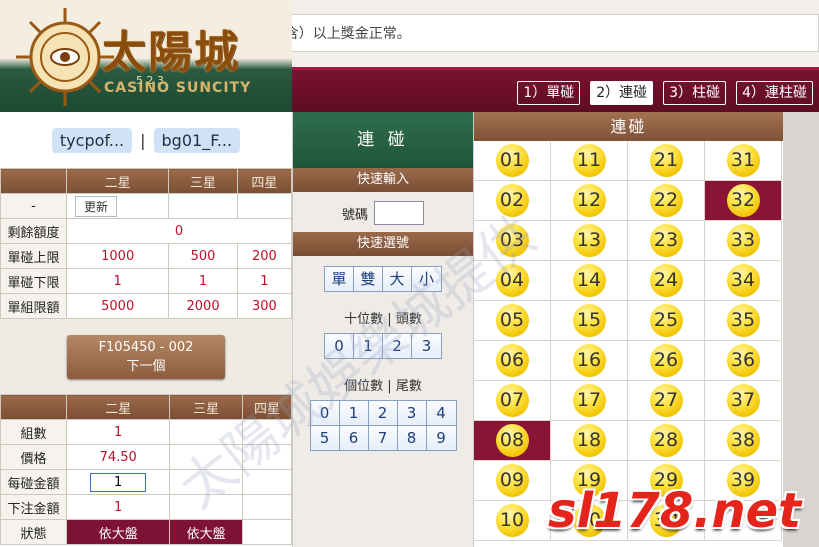 The image size is (819, 547). What do you see at coordinates (666, 441) in the screenshot?
I see `number-cell: 28` at bounding box center [666, 441].